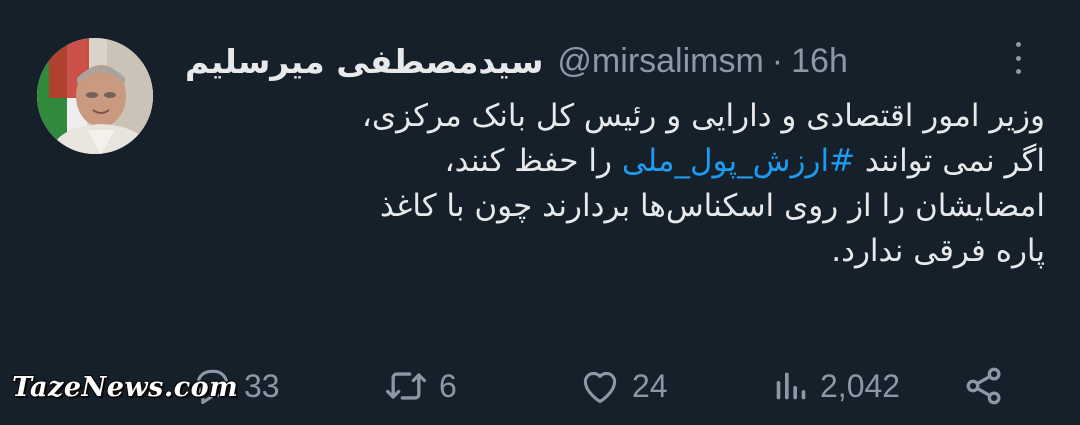 This screenshot has height=425, width=1080. I want to click on reply-count: 33, so click(262, 385).